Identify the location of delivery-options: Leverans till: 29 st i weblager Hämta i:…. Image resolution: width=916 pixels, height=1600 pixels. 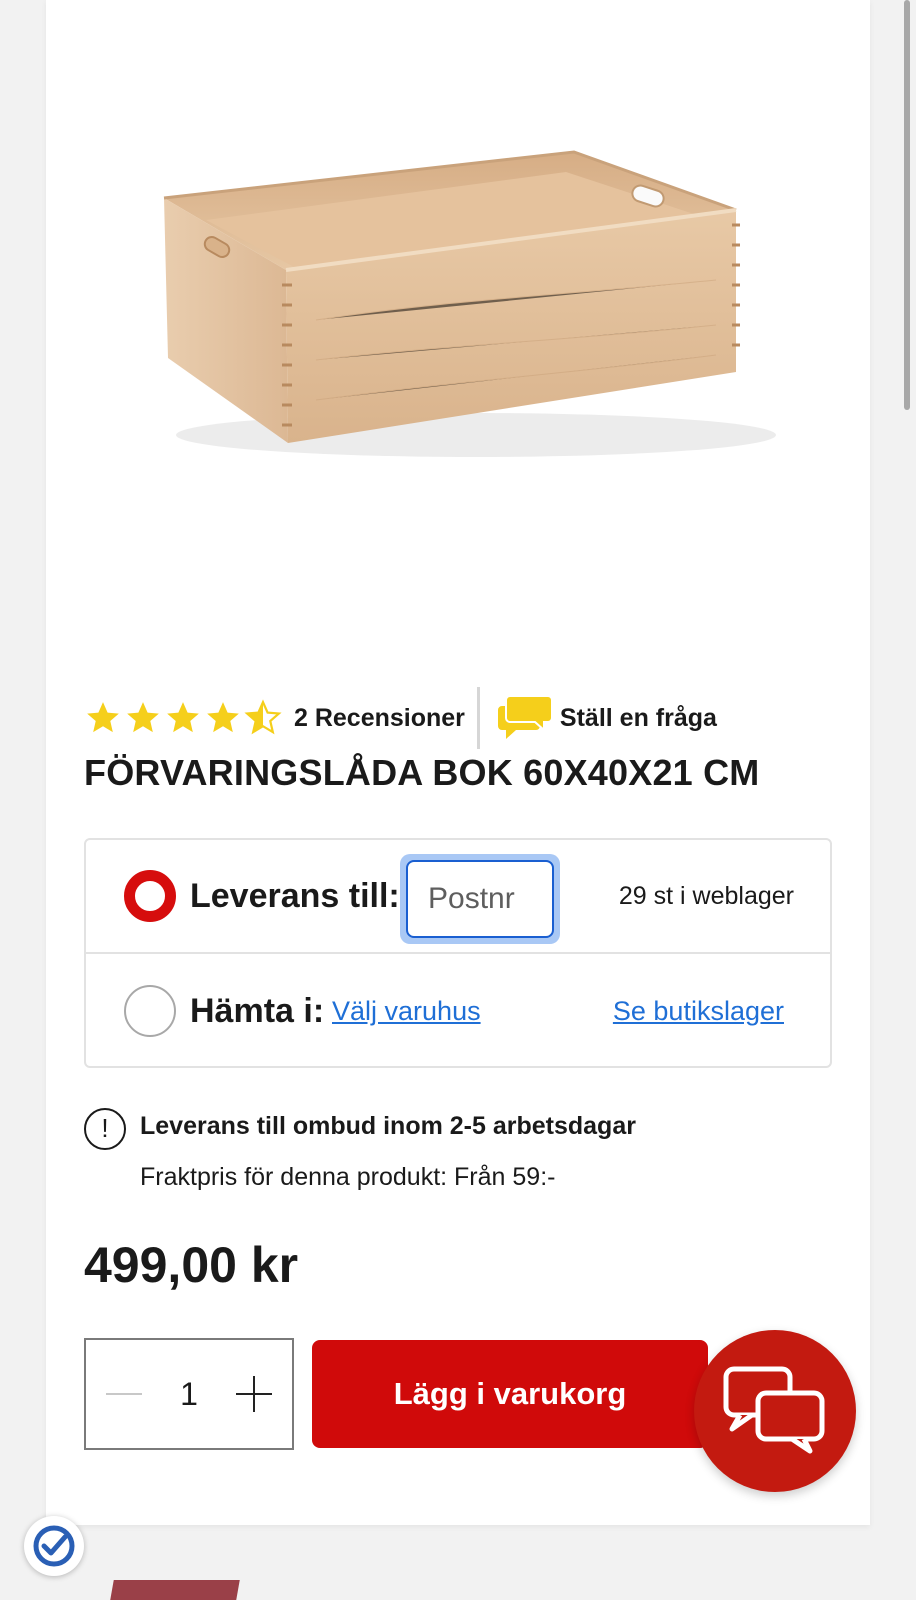
(458, 953).